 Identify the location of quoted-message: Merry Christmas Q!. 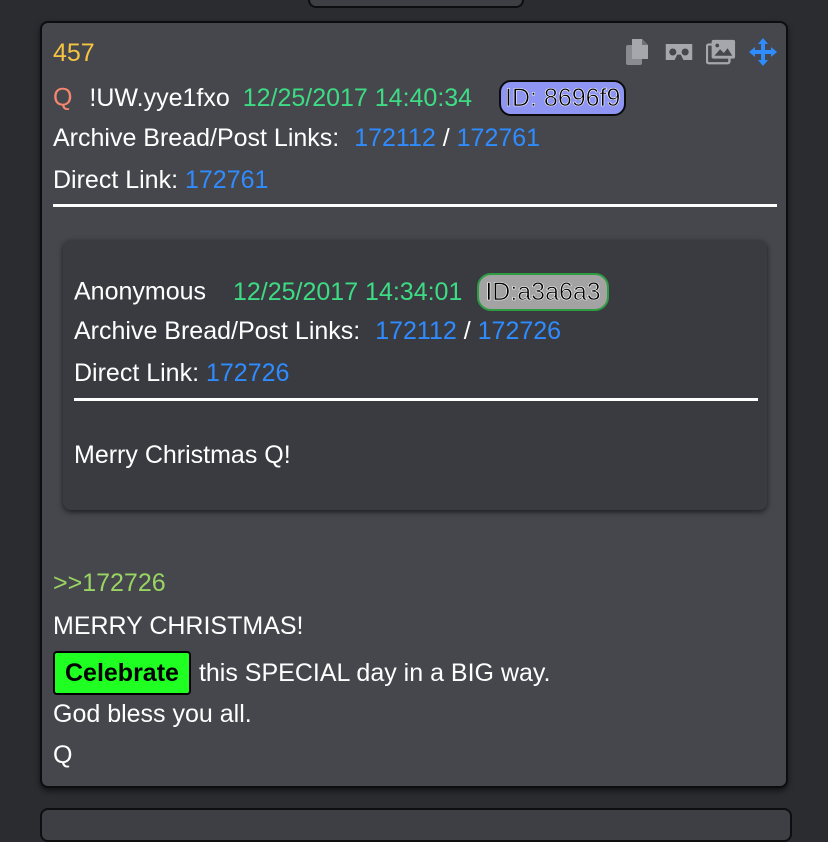
(182, 455).